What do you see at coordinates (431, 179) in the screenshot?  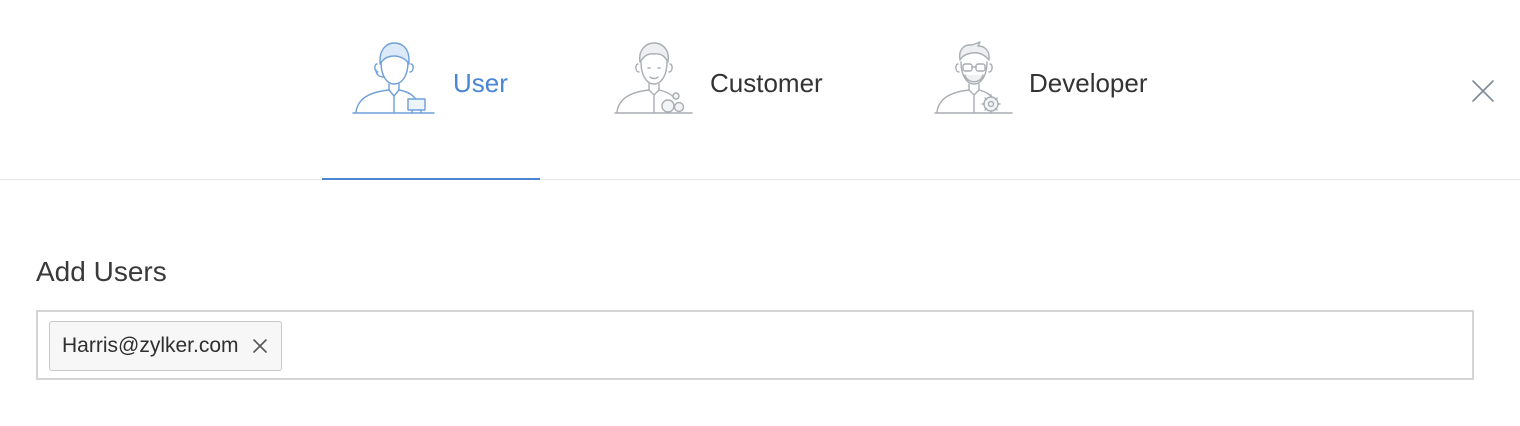 I see `active-tab-indicator` at bounding box center [431, 179].